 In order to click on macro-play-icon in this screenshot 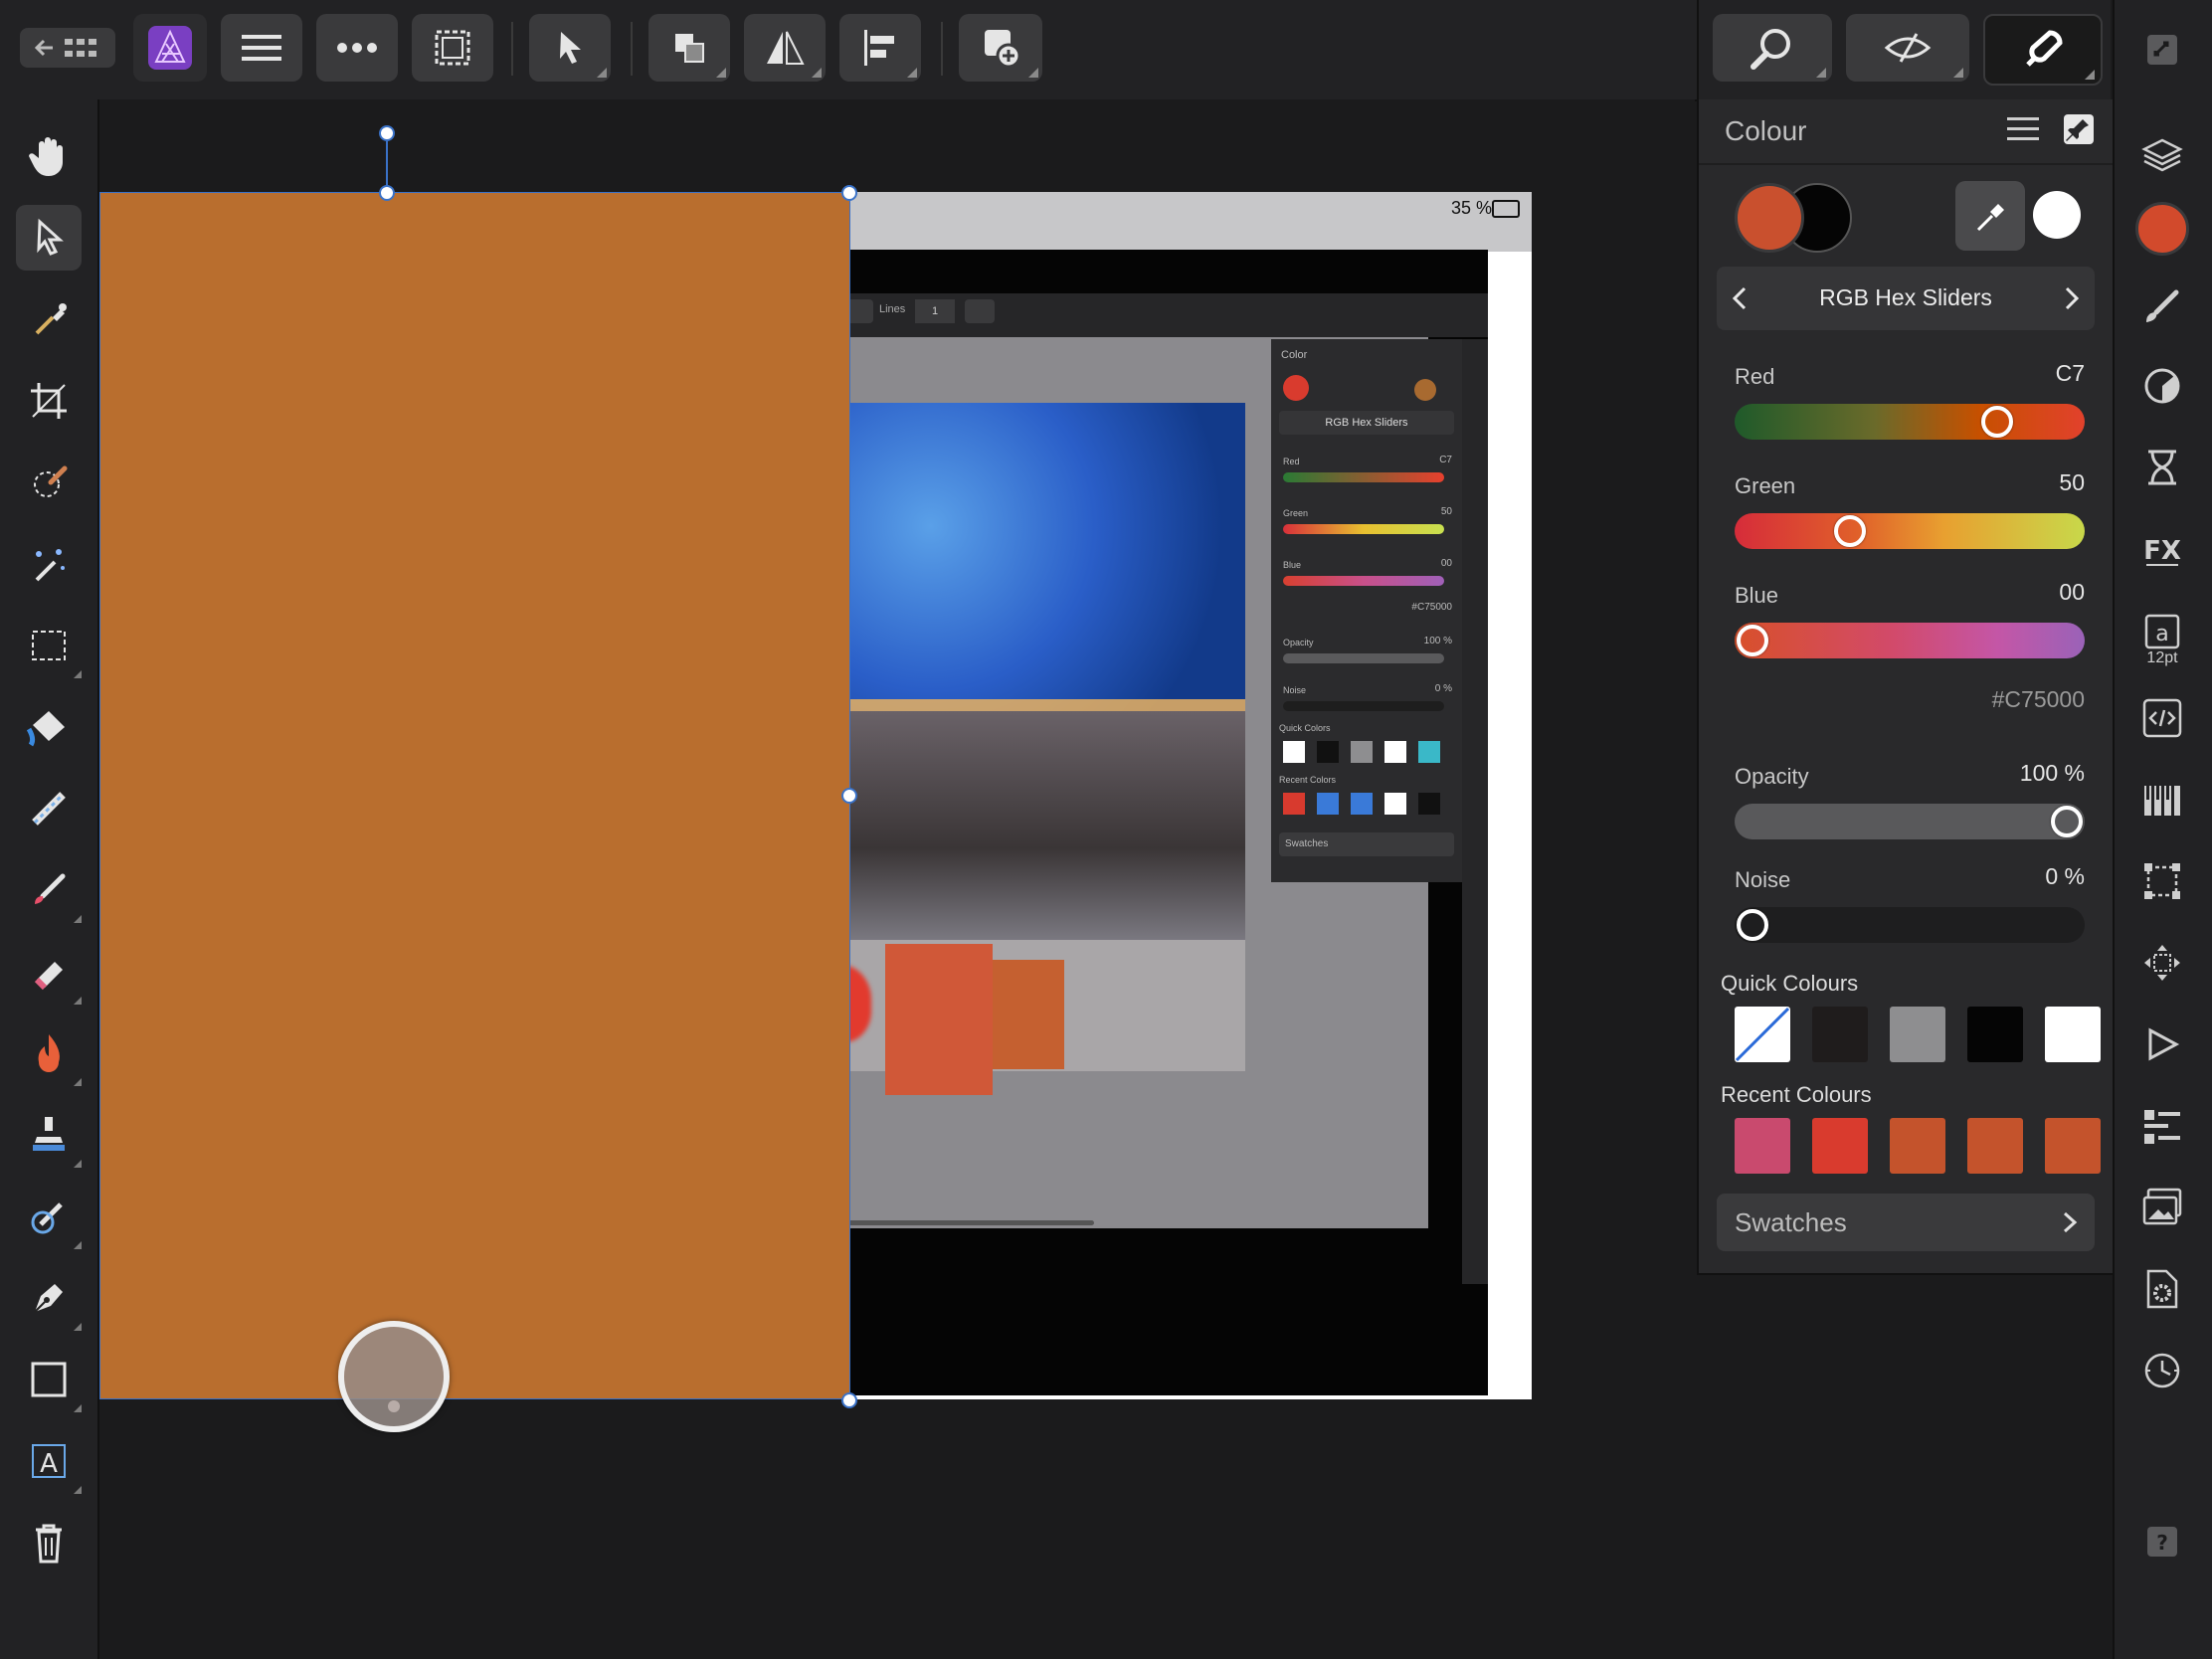, I will do `click(2162, 1044)`.